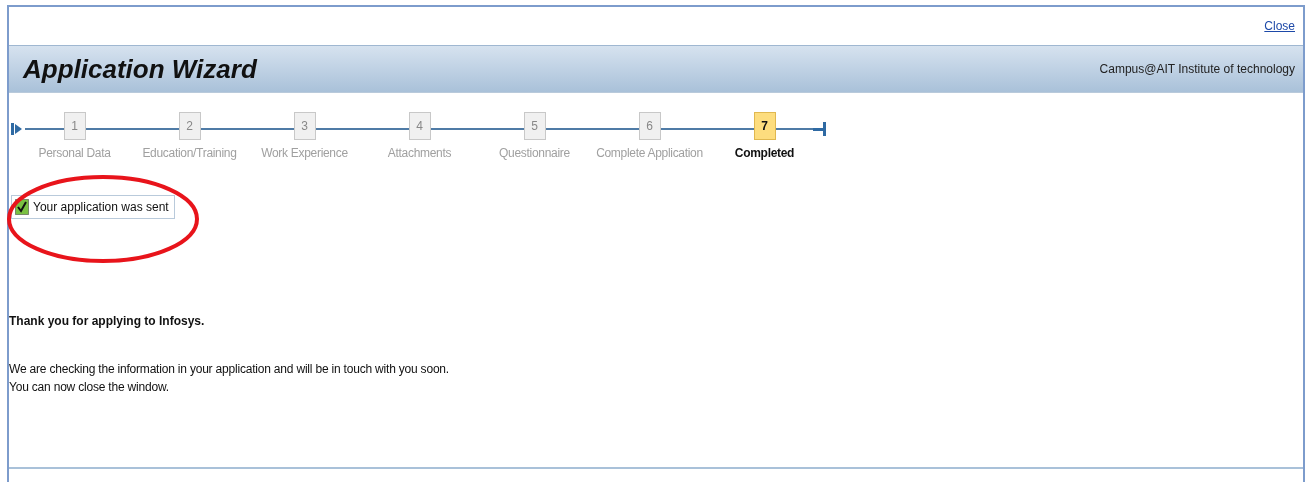 The image size is (1310, 482). What do you see at coordinates (229, 369) in the screenshot?
I see `body-text: We are checking the information in your application and will be in touch with you soon.` at bounding box center [229, 369].